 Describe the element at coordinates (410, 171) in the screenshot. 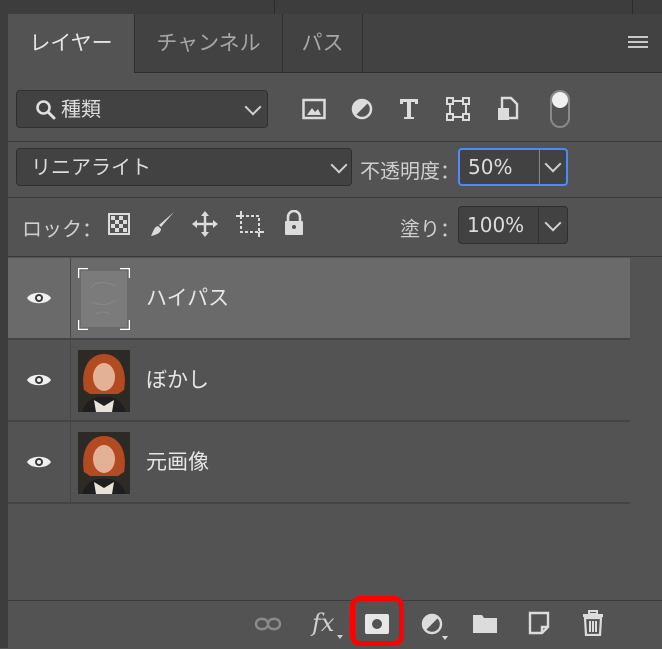

I see `opacity-label: 不透明度：` at that location.